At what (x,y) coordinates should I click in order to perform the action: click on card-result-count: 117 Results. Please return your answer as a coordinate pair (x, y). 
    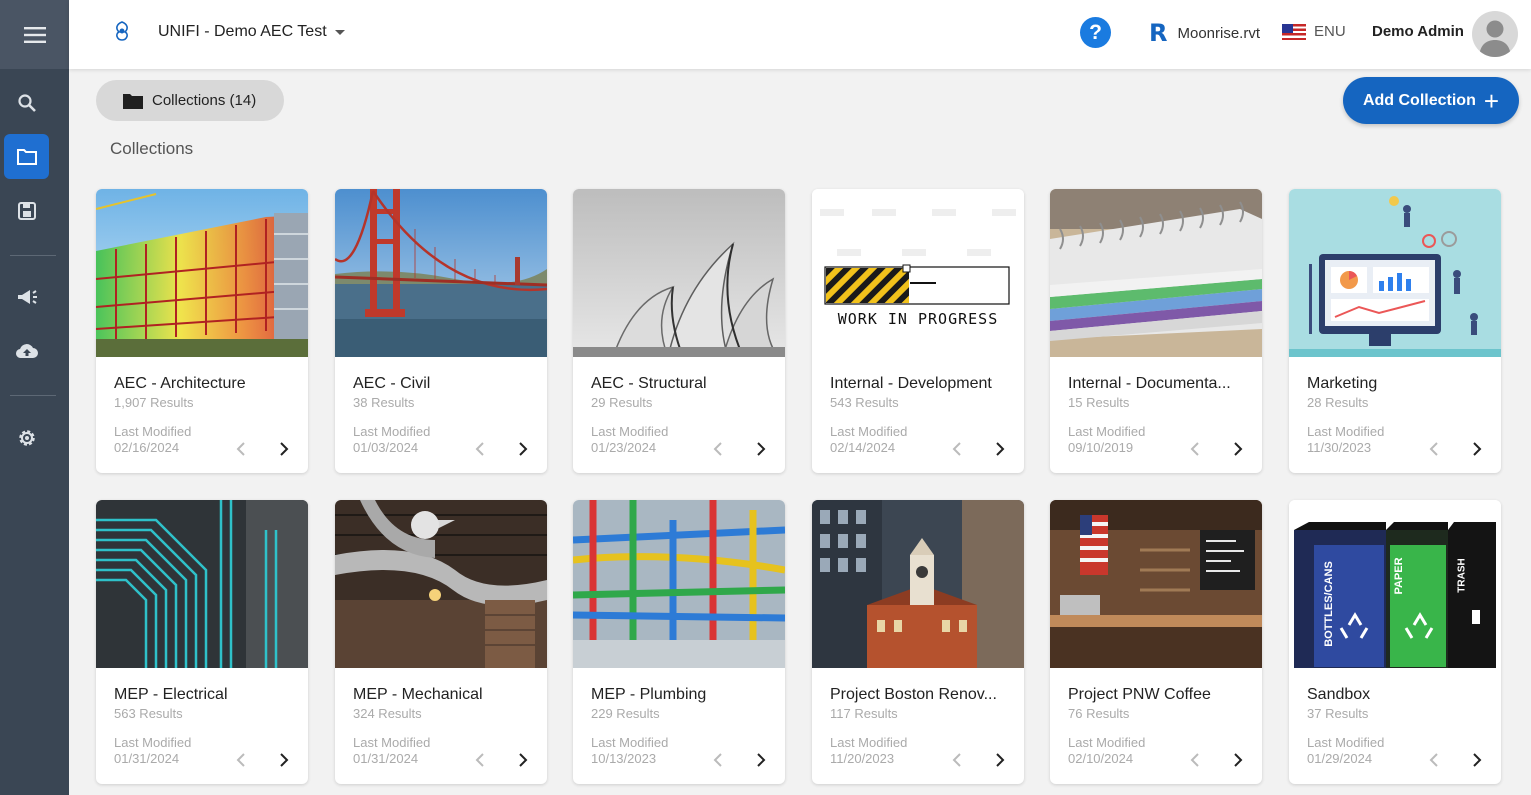
    Looking at the image, I should click on (864, 713).